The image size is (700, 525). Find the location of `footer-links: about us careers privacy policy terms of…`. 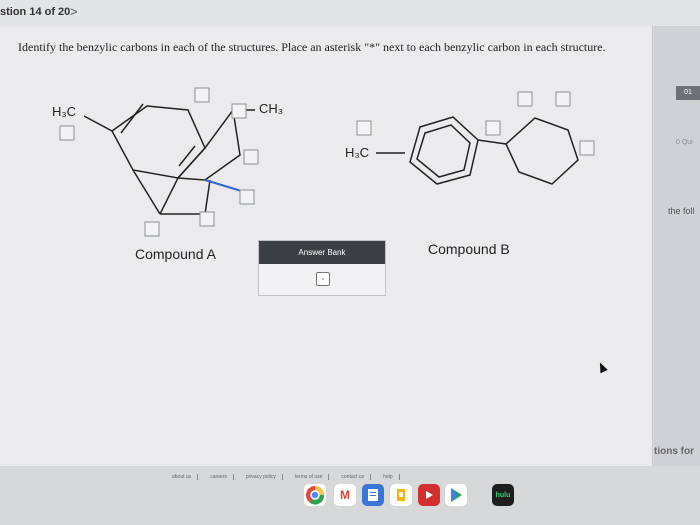

footer-links: about us careers privacy policy terms of… is located at coordinates (286, 477).